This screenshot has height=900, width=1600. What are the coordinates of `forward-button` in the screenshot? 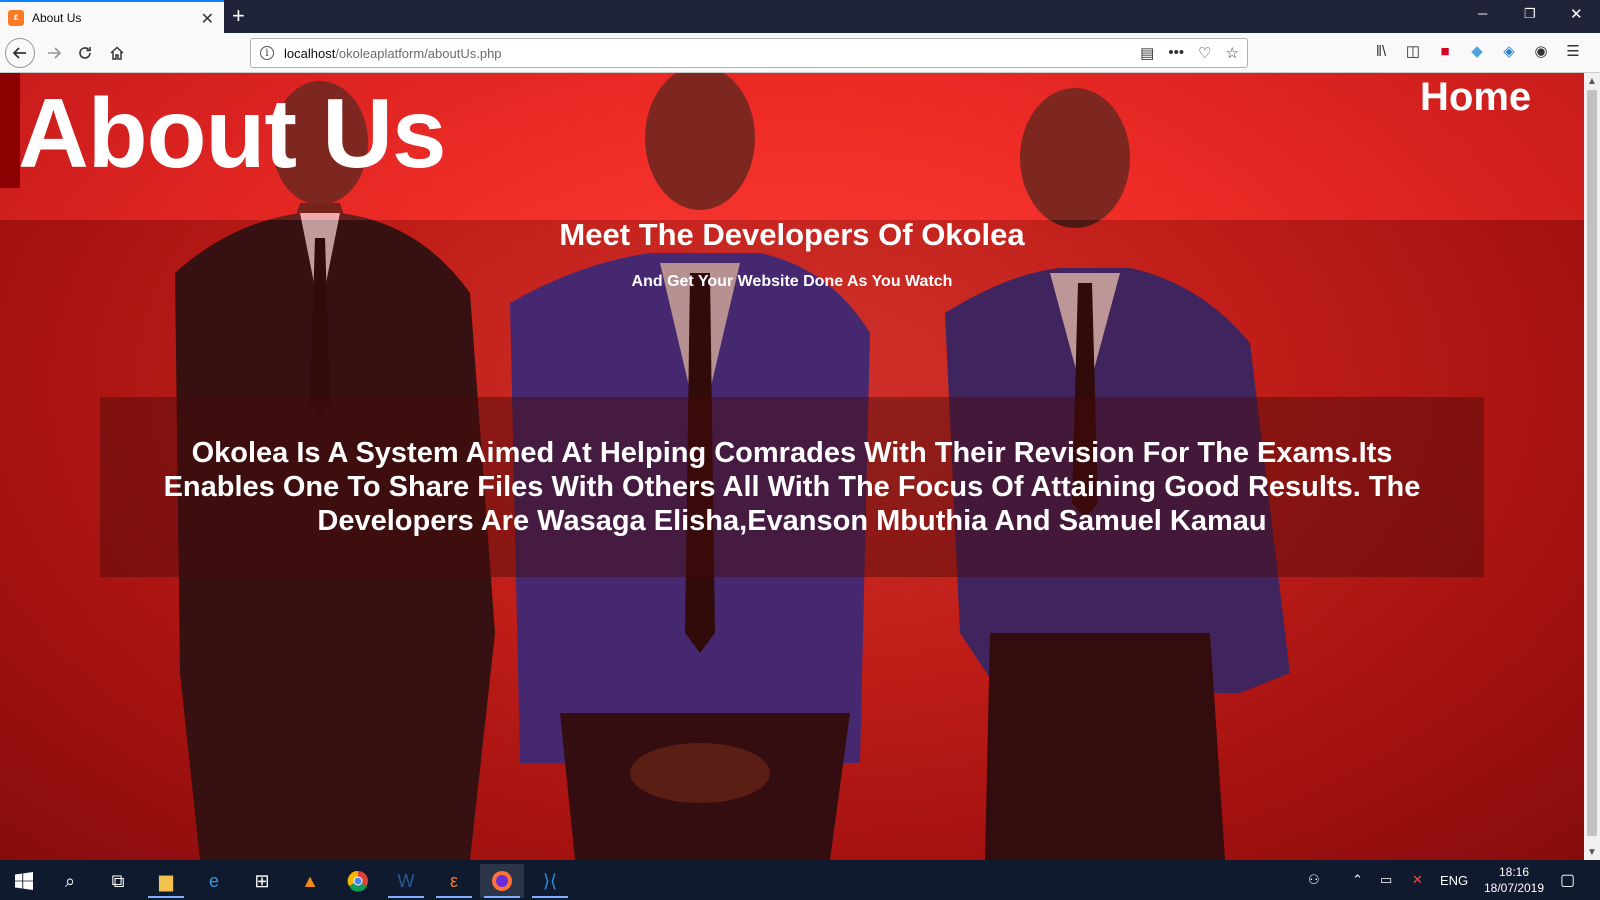 It's located at (54, 53).